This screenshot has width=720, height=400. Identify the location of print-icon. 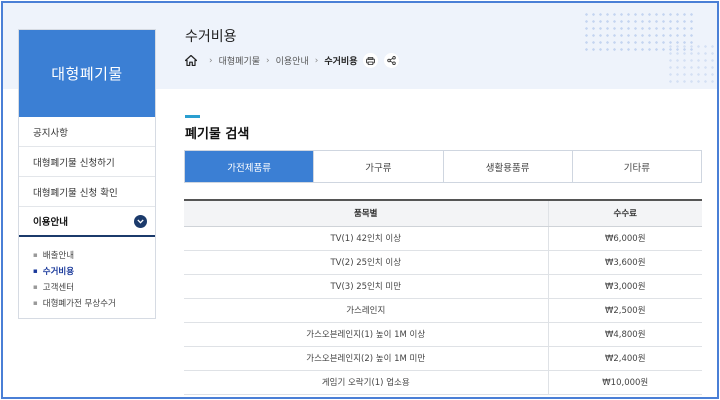
(371, 60).